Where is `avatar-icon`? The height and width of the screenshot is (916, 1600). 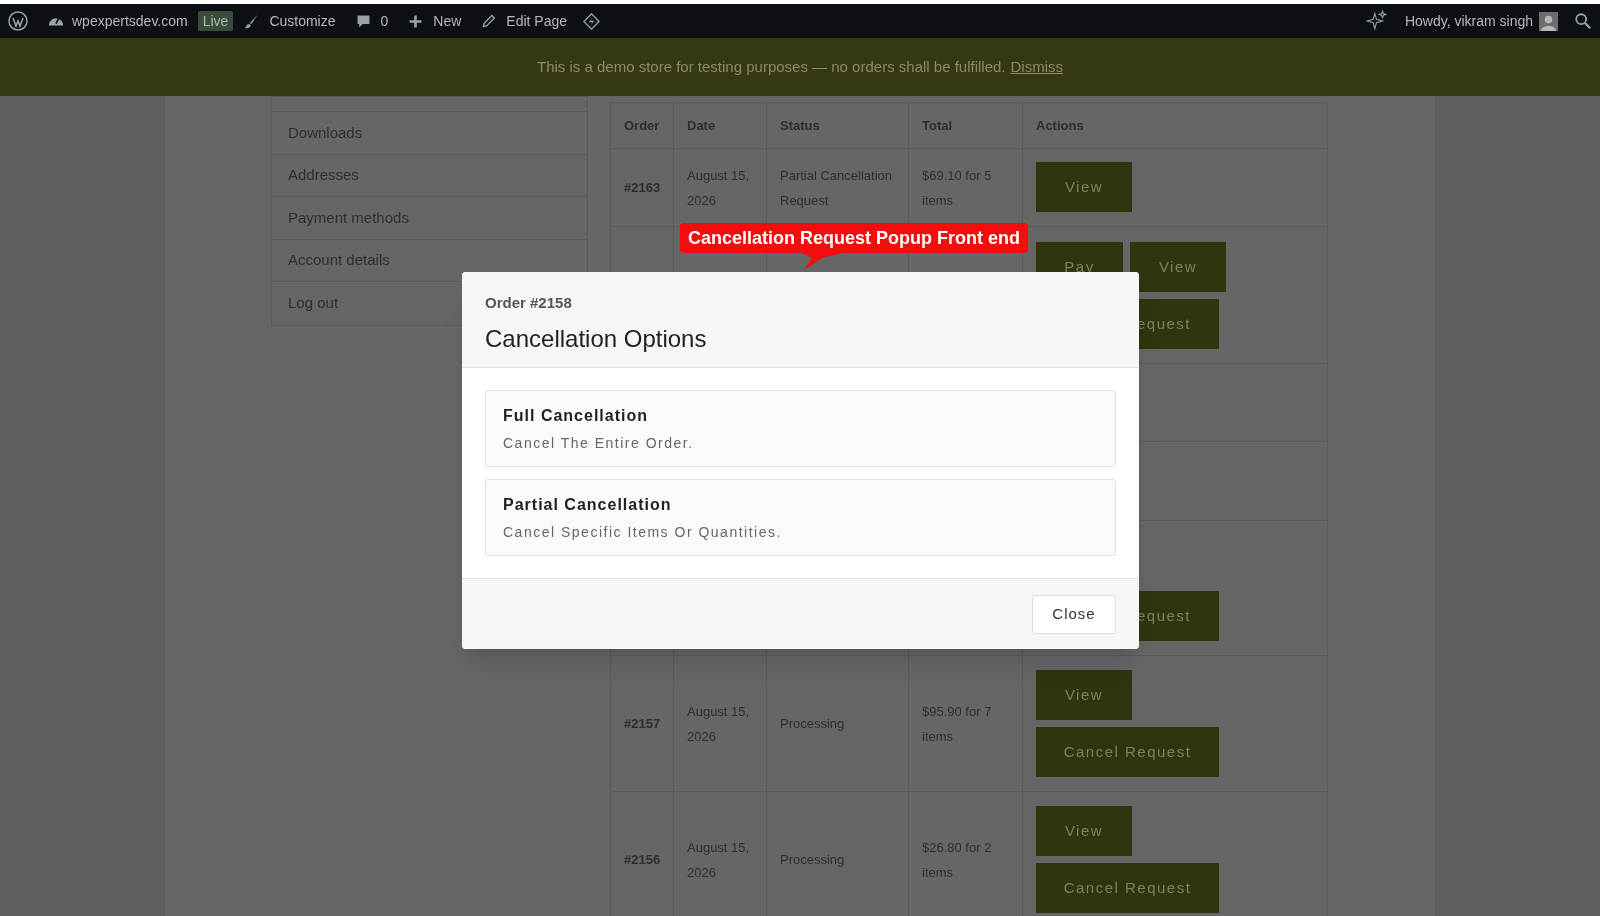
avatar-icon is located at coordinates (1548, 21).